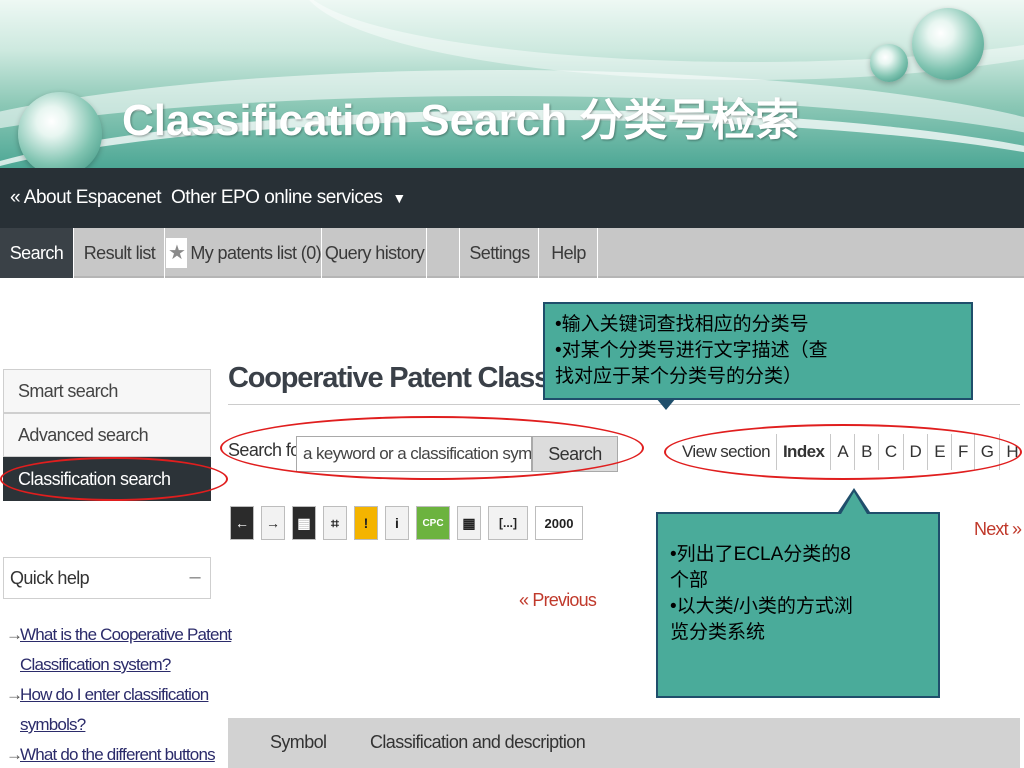 This screenshot has width=1024, height=768. Describe the element at coordinates (194, 577) in the screenshot. I see `collapse-icon: –` at that location.